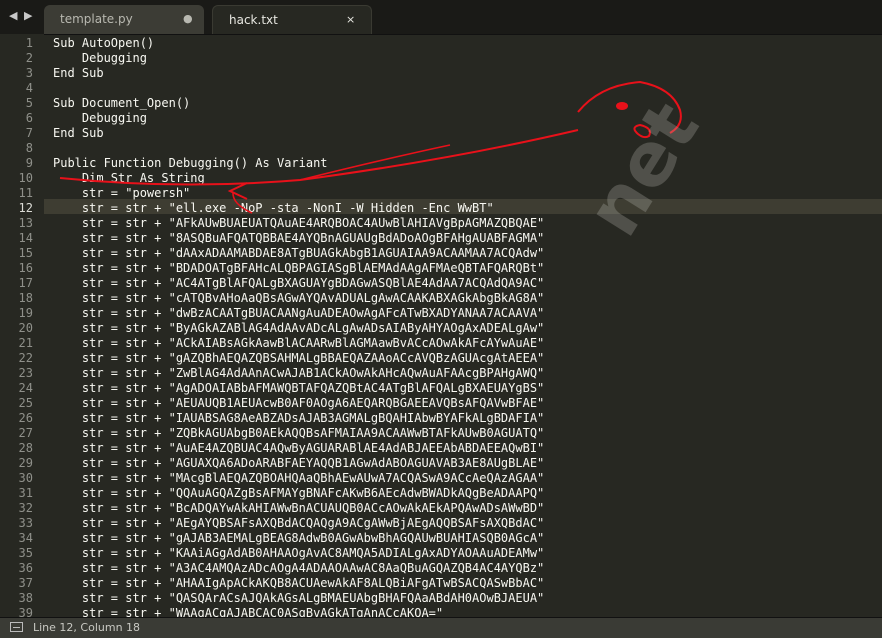  Describe the element at coordinates (87, 627) in the screenshot. I see `cursor-position: Line 12, Column 18` at that location.